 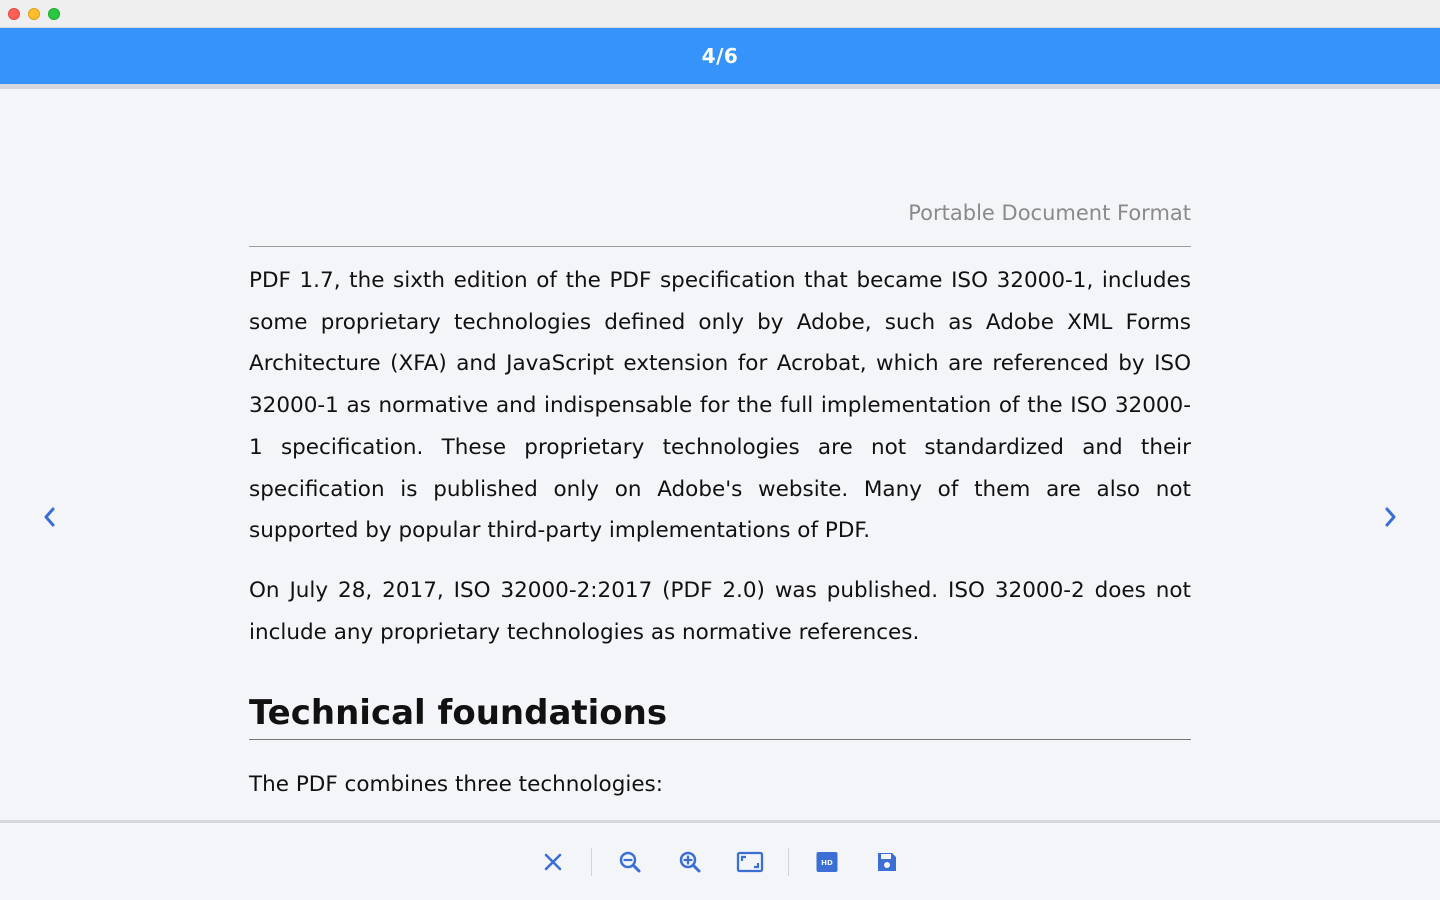 I want to click on fit-page-icon, so click(x=750, y=862).